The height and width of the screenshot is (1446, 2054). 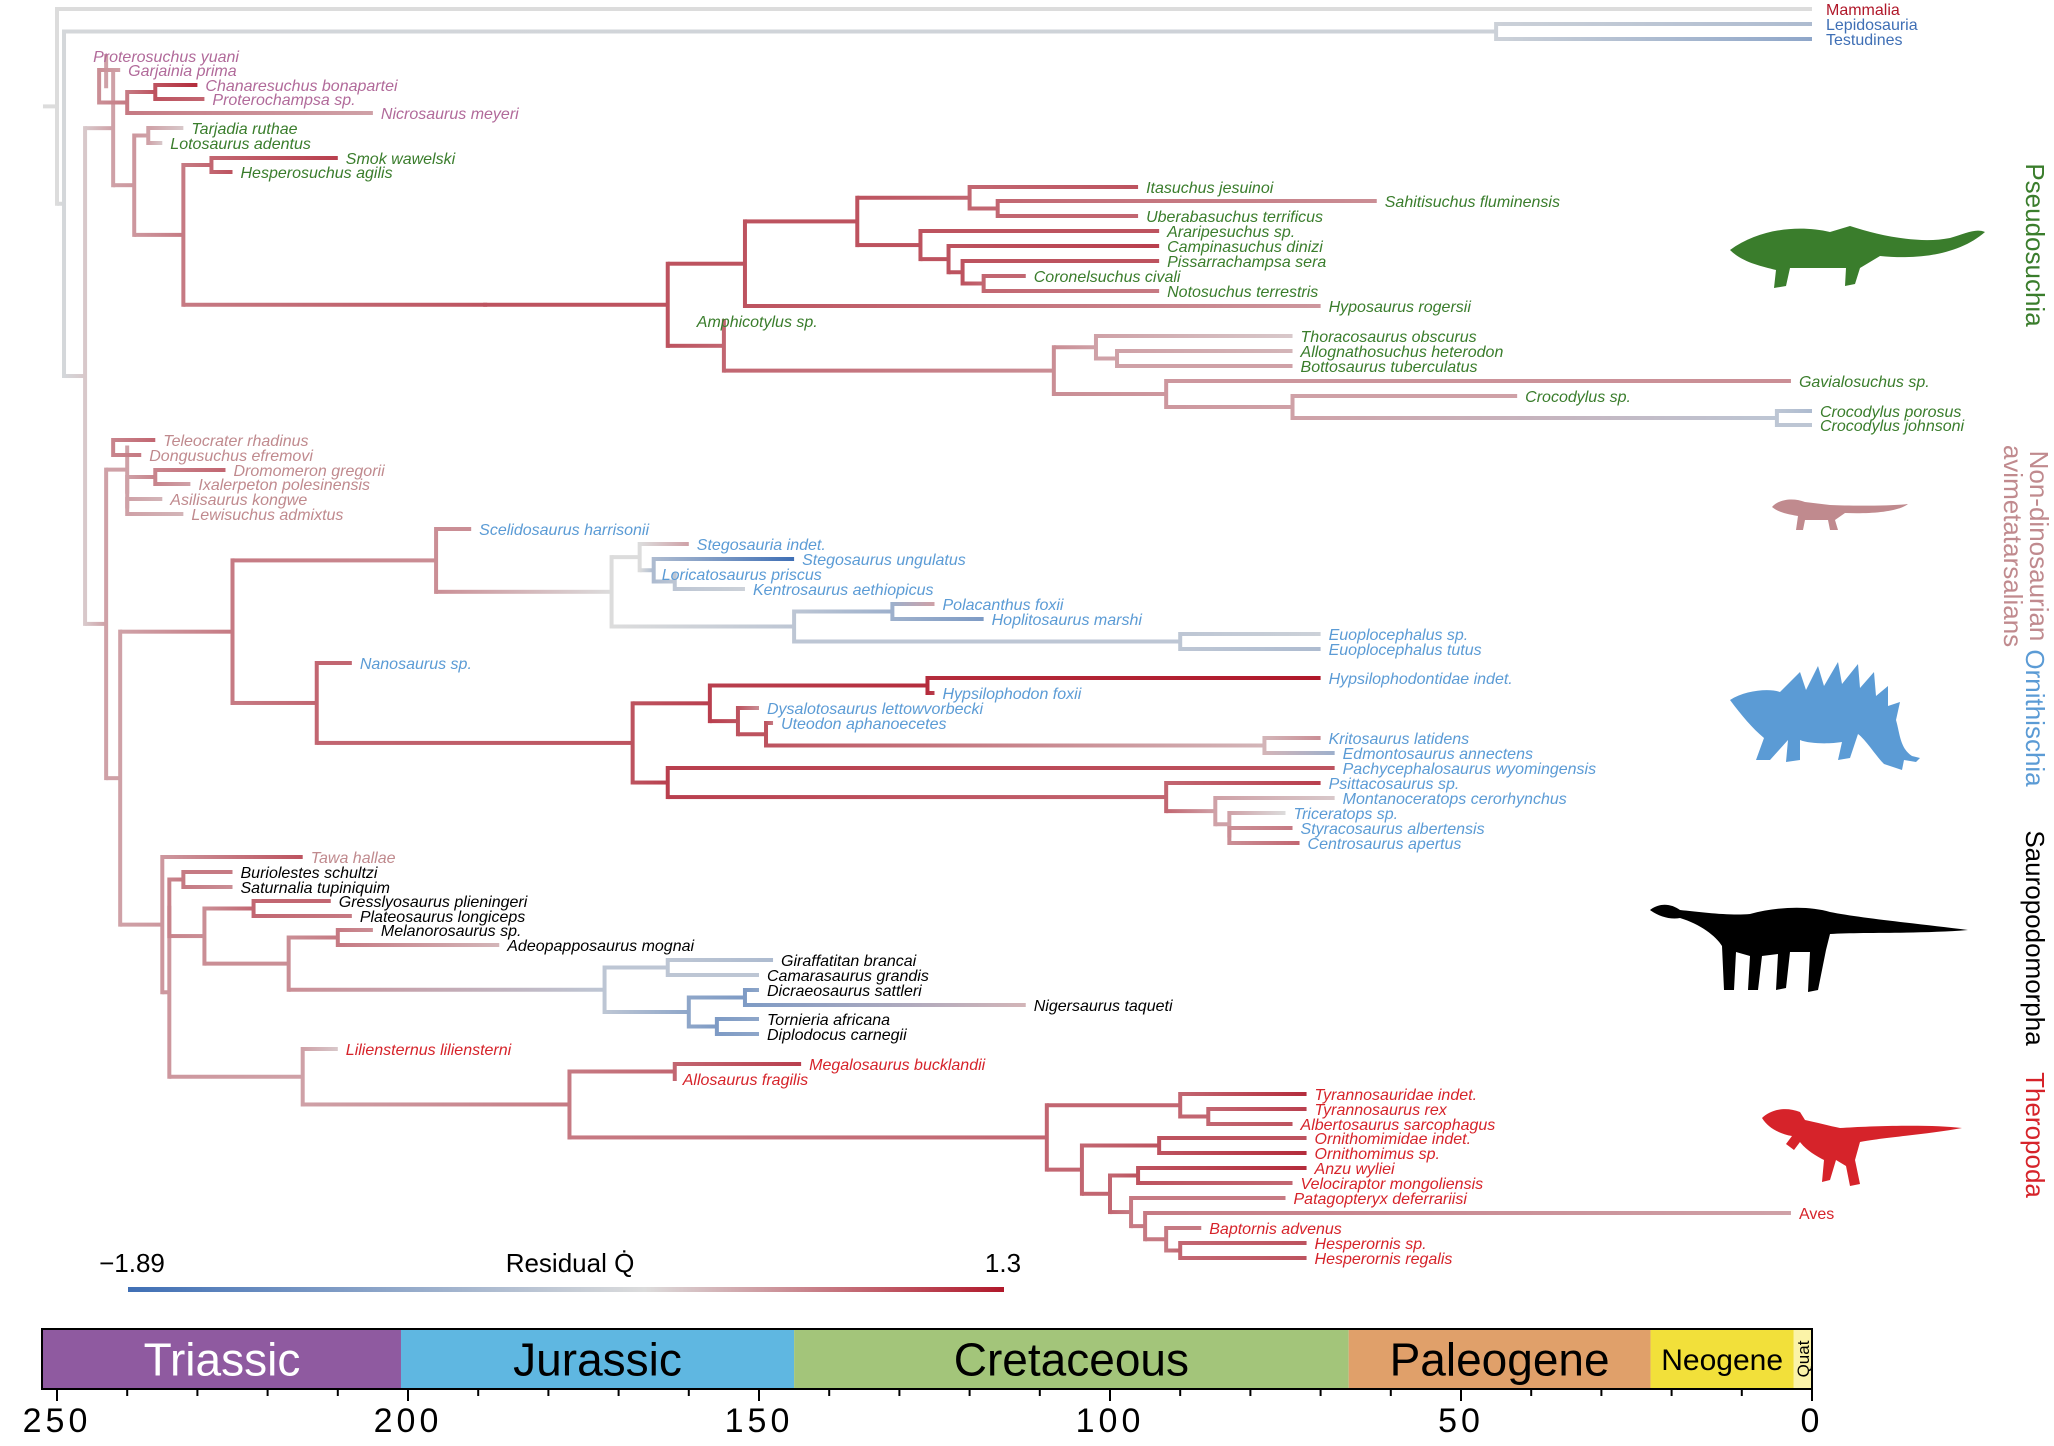 I want to click on axis-tick-label: 0, so click(x=1812, y=1421).